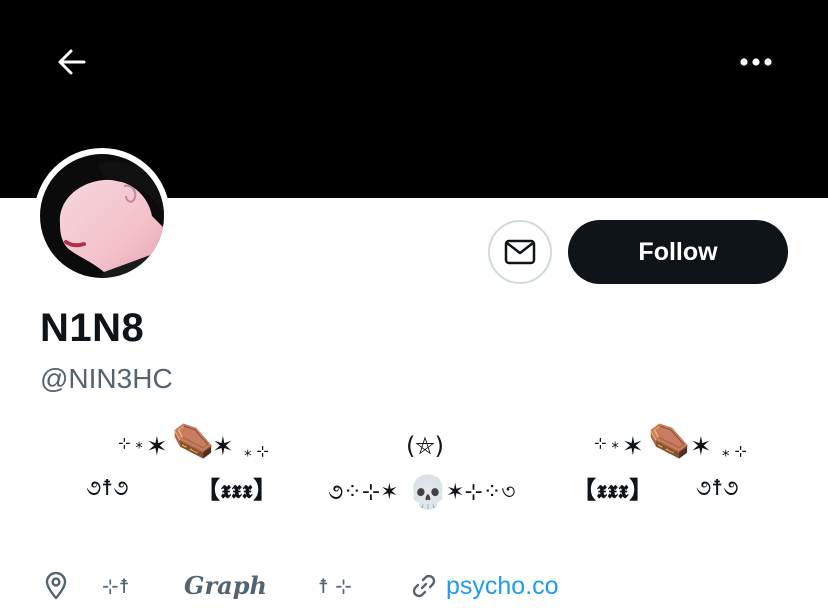  Describe the element at coordinates (106, 378) in the screenshot. I see `user-handle: @NIN3HC` at that location.